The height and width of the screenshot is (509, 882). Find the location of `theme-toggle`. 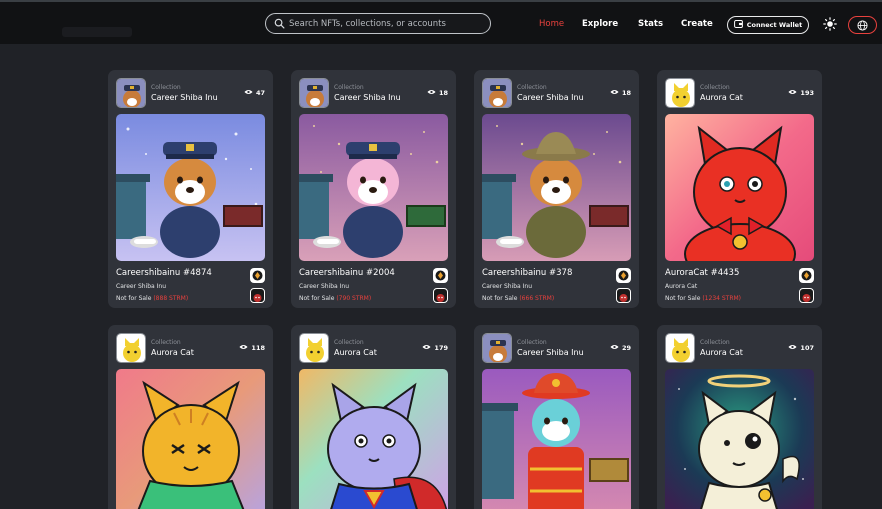

theme-toggle is located at coordinates (830, 25).